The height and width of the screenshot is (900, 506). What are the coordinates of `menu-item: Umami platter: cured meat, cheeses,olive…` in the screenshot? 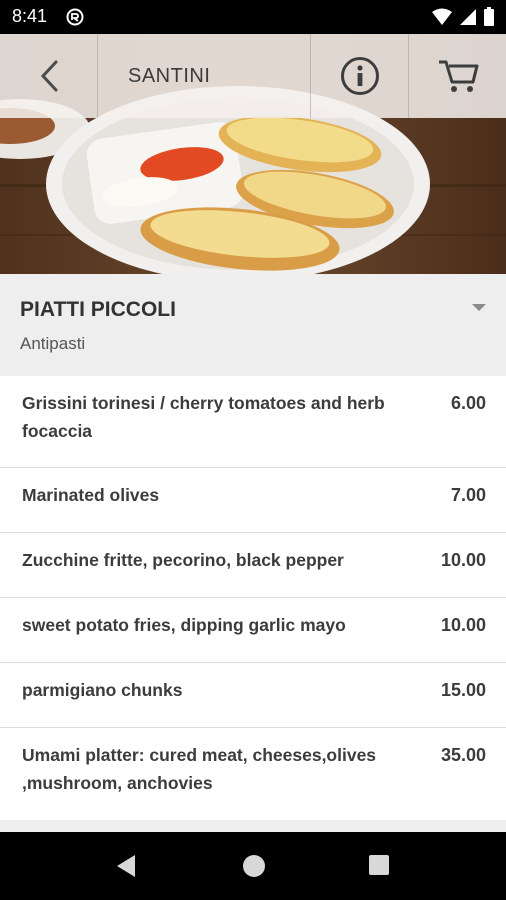 It's located at (253, 774).